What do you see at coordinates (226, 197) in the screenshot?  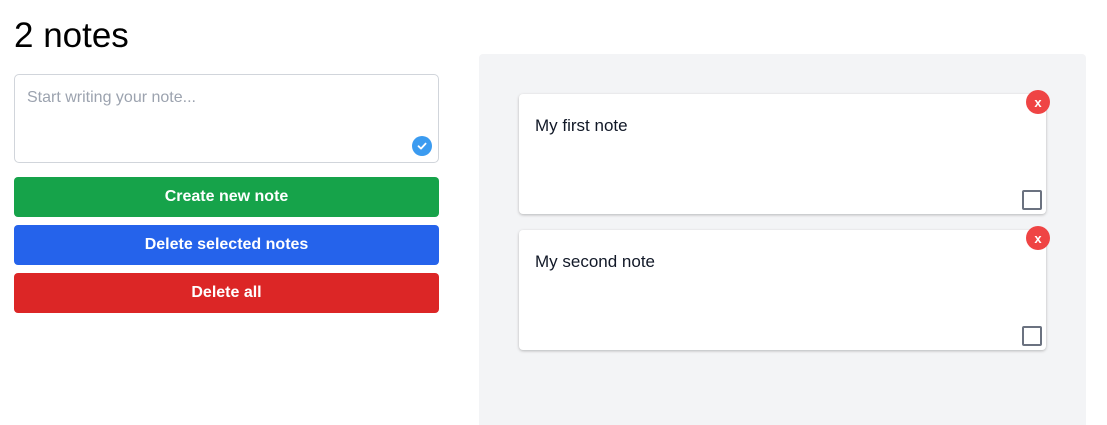 I see `create-note-button: Create new note` at bounding box center [226, 197].